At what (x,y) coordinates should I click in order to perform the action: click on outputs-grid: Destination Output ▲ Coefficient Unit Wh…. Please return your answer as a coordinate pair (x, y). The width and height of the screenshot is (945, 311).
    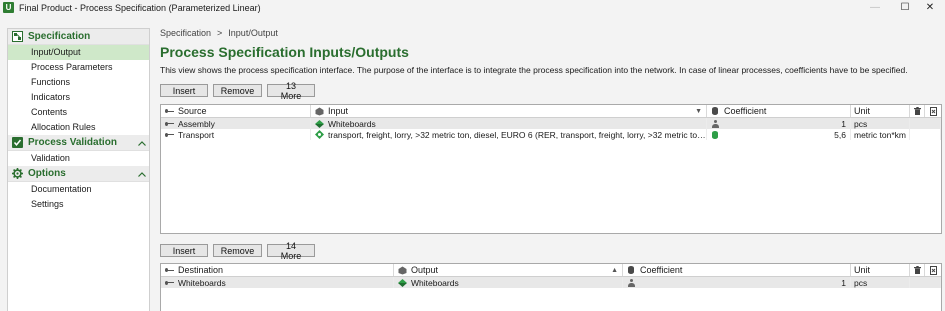
    Looking at the image, I should click on (551, 287).